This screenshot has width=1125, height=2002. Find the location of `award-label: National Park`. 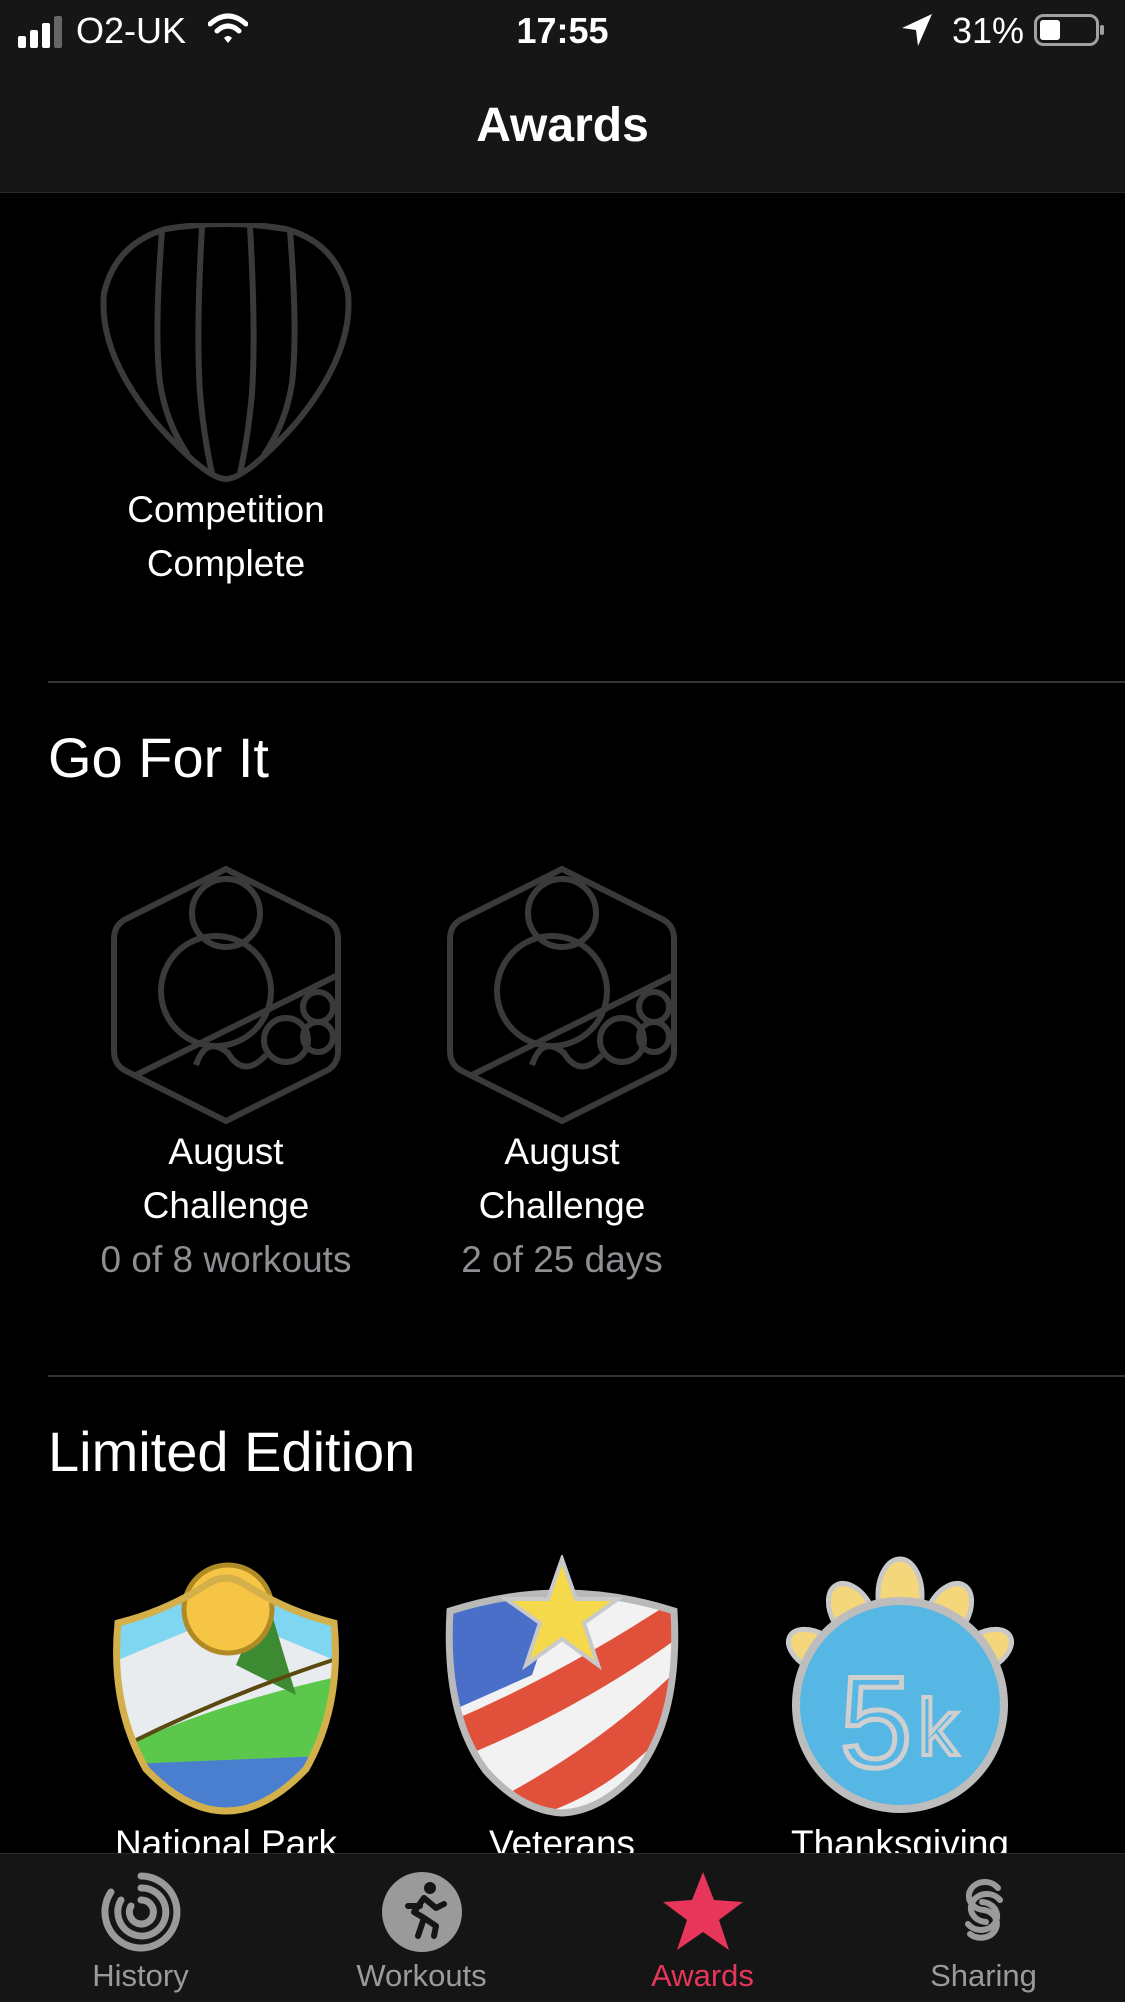

award-label: National Park is located at coordinates (226, 1838).